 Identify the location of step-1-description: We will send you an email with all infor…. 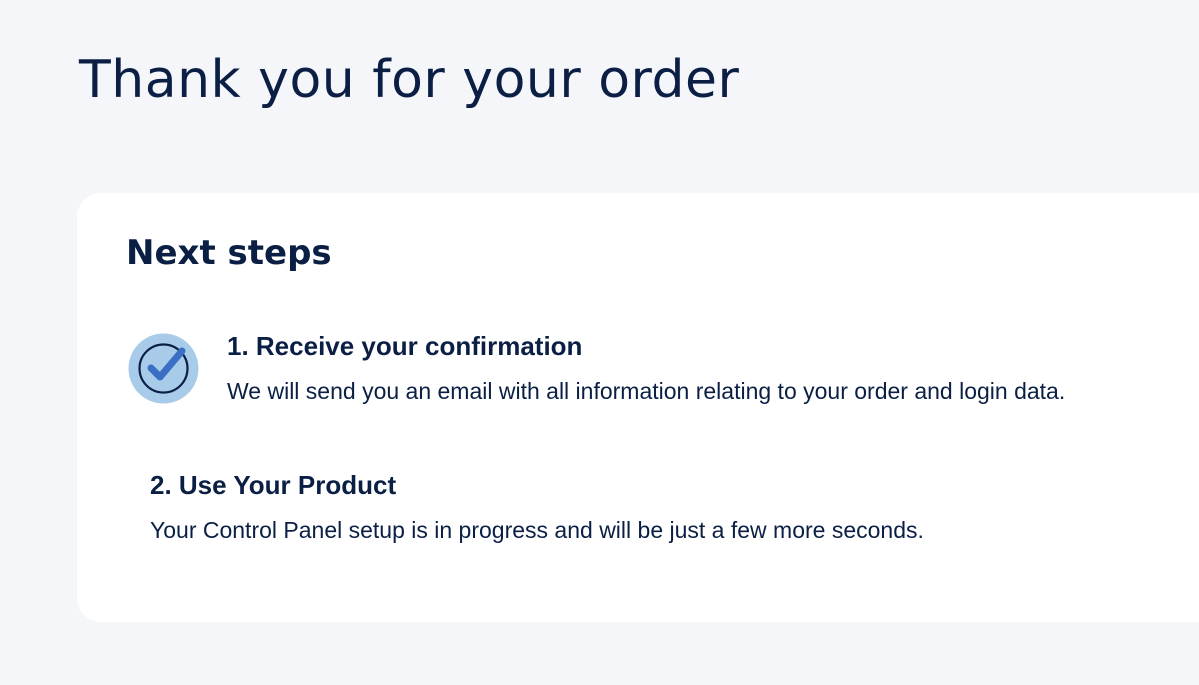
(646, 391).